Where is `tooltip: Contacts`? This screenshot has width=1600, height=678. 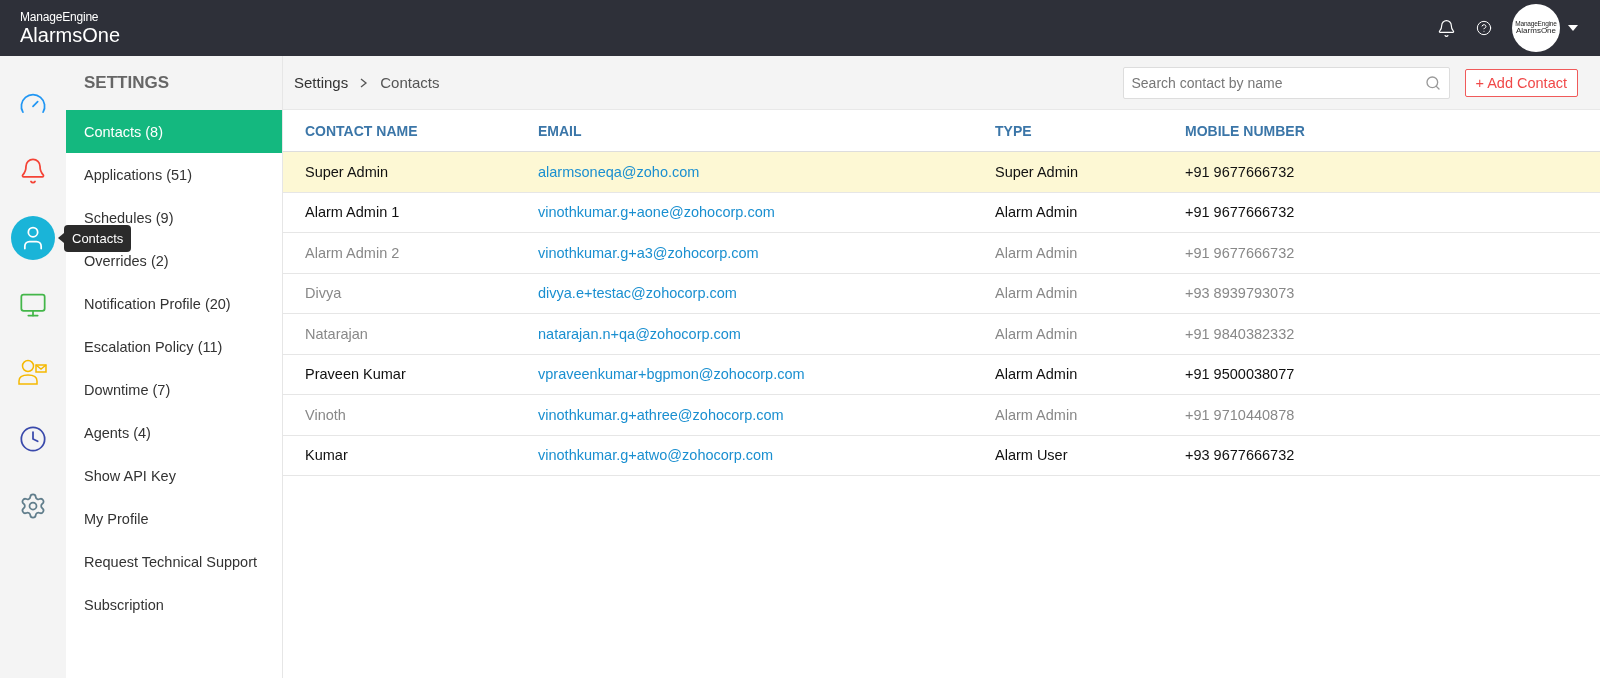 tooltip: Contacts is located at coordinates (98, 238).